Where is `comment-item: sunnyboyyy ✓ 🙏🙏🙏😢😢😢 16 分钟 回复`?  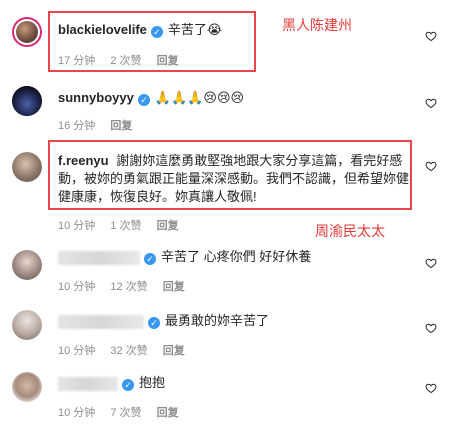 comment-item: sunnyboyyy ✓ 🙏🙏🙏😢😢😢 16 分钟 回复 is located at coordinates (224, 110).